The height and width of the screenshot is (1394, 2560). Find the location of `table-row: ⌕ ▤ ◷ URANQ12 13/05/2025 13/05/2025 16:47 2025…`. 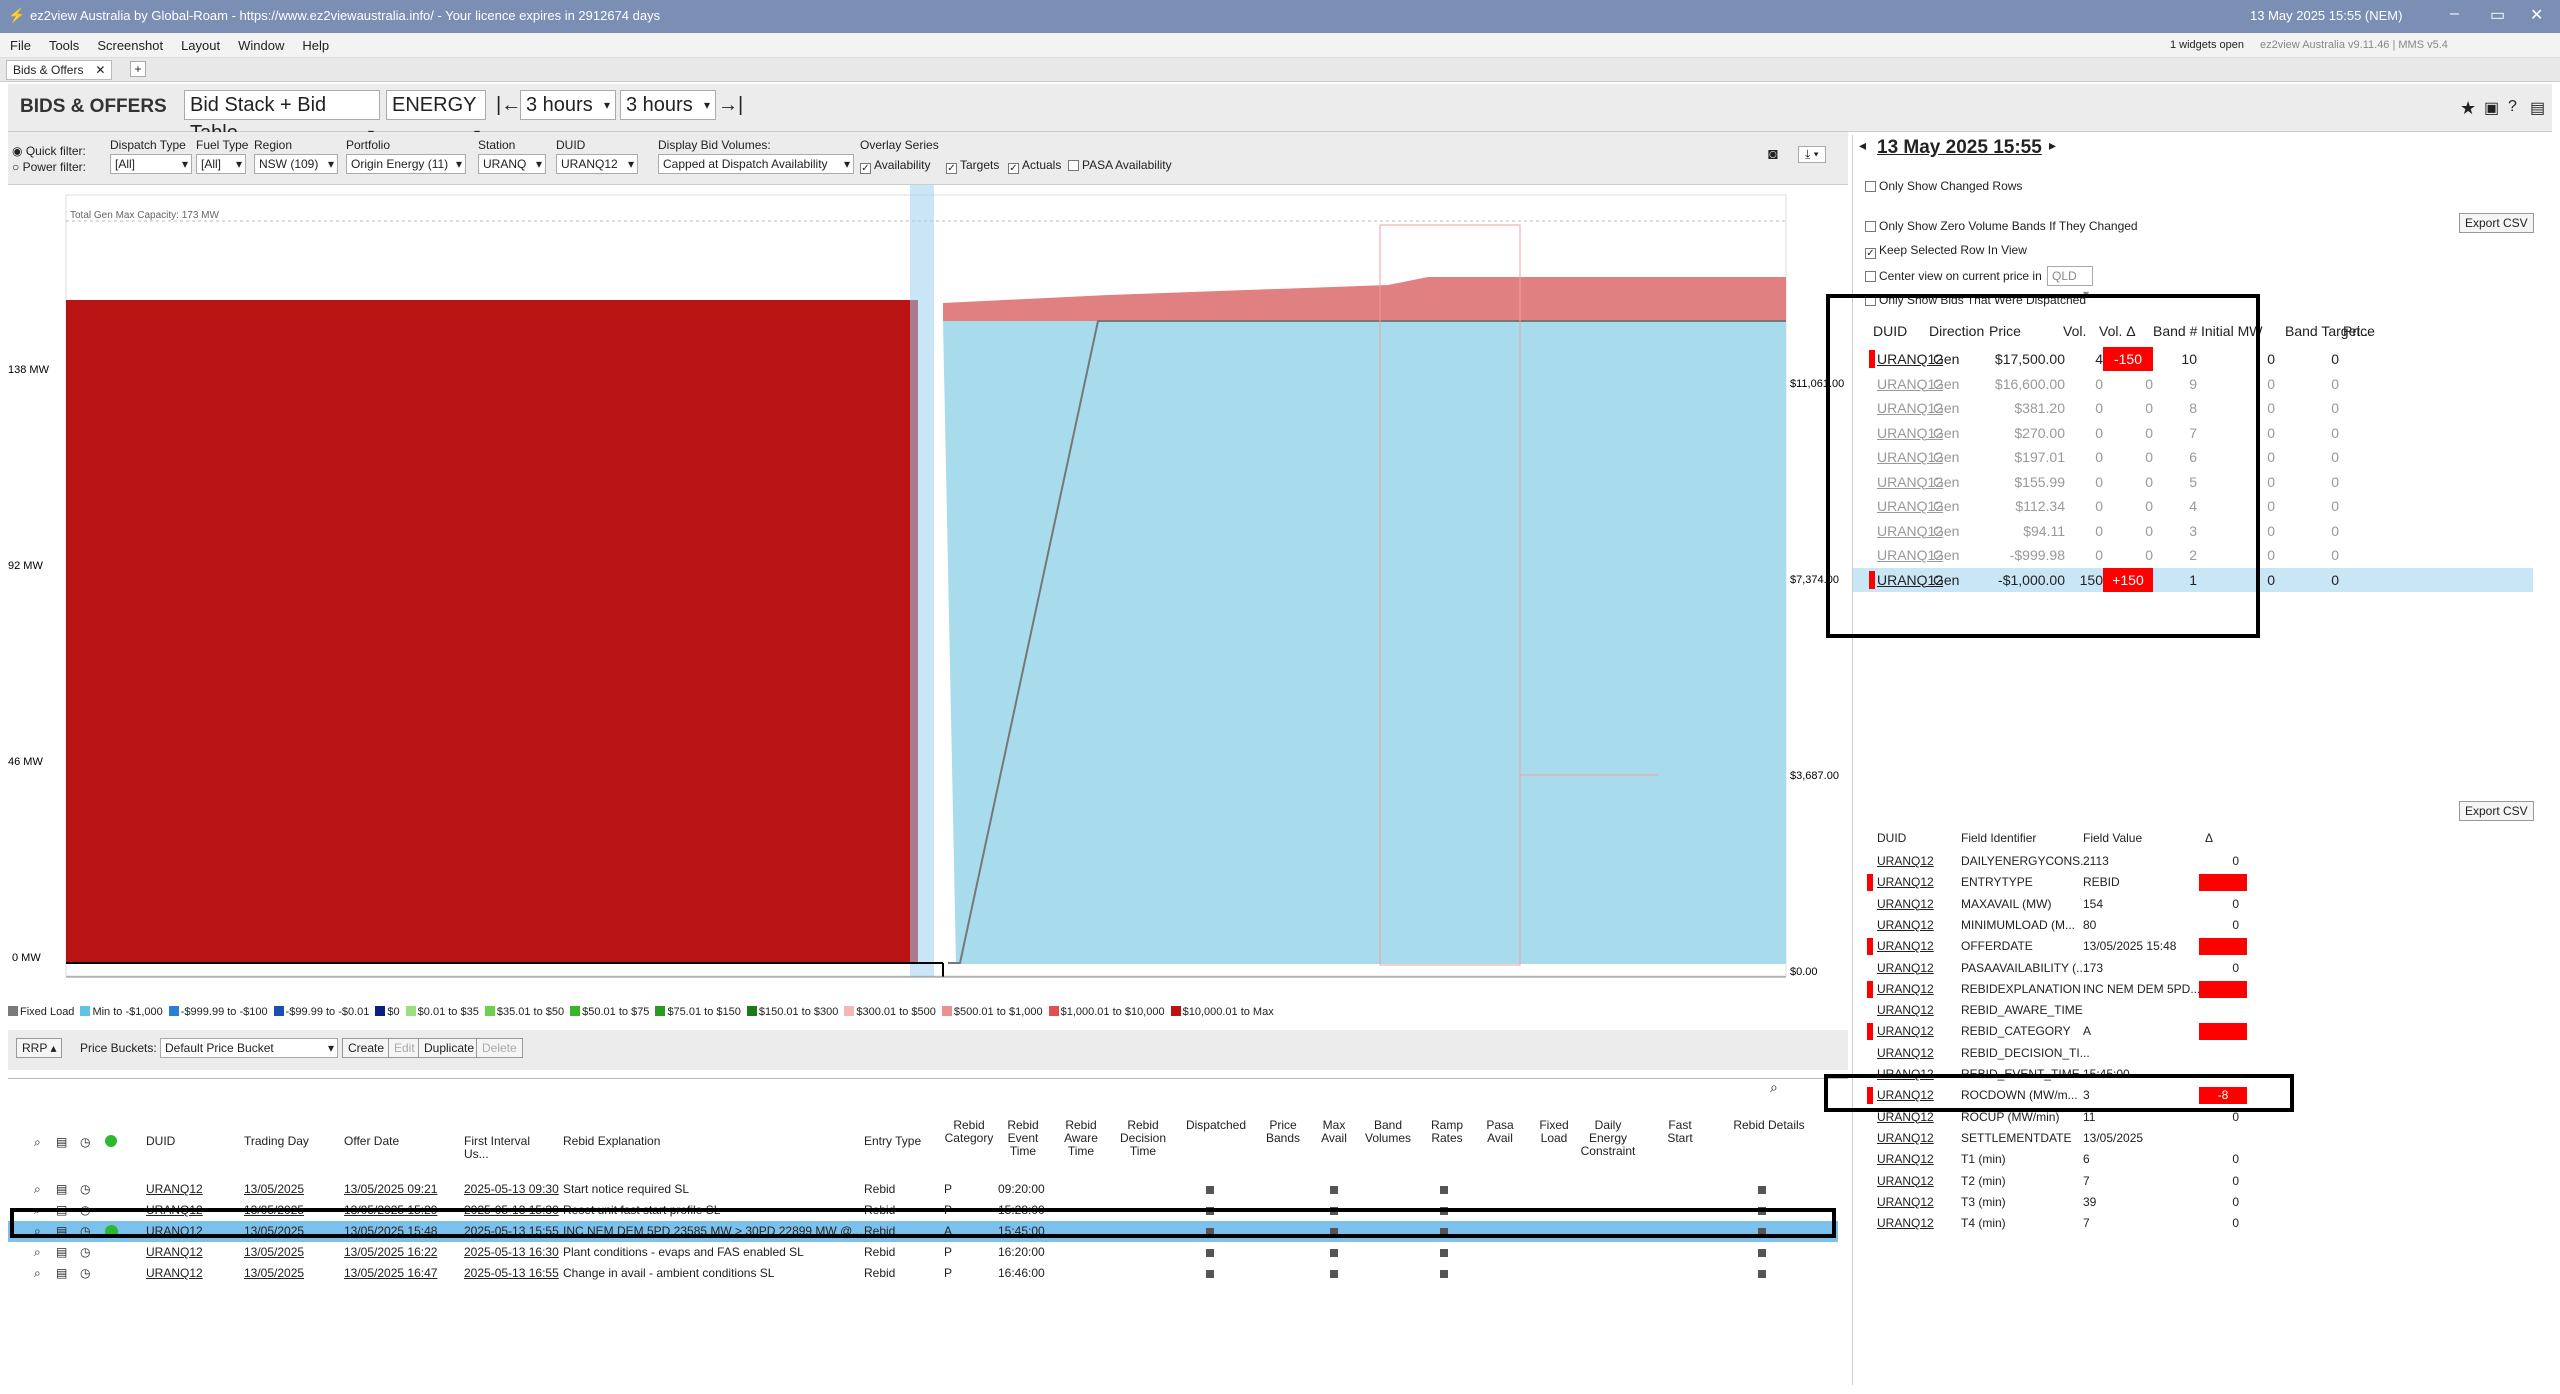

table-row: ⌕ ▤ ◷ URANQ12 13/05/2025 13/05/2025 16:47 2025… is located at coordinates (923, 1273).